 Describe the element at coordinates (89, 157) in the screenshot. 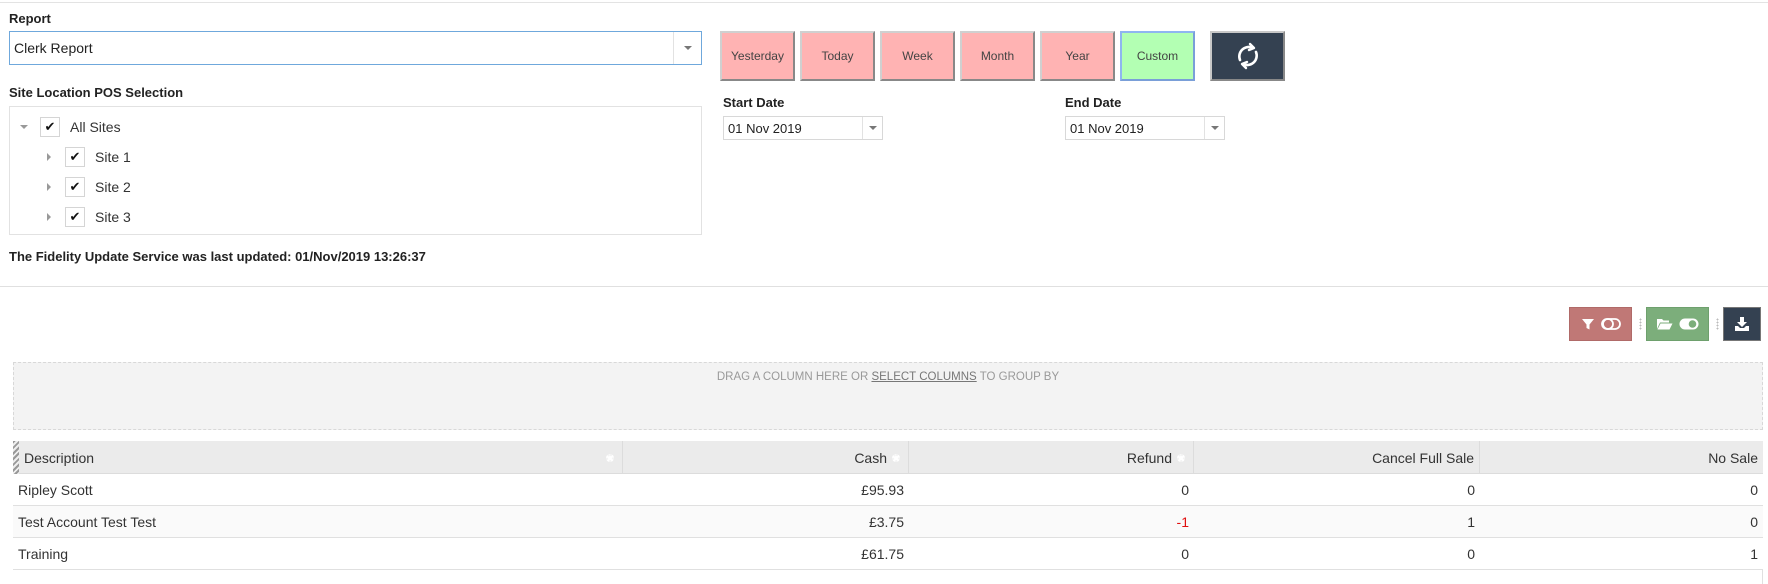

I see `tree-node-site-1: ✔ Site 1` at that location.